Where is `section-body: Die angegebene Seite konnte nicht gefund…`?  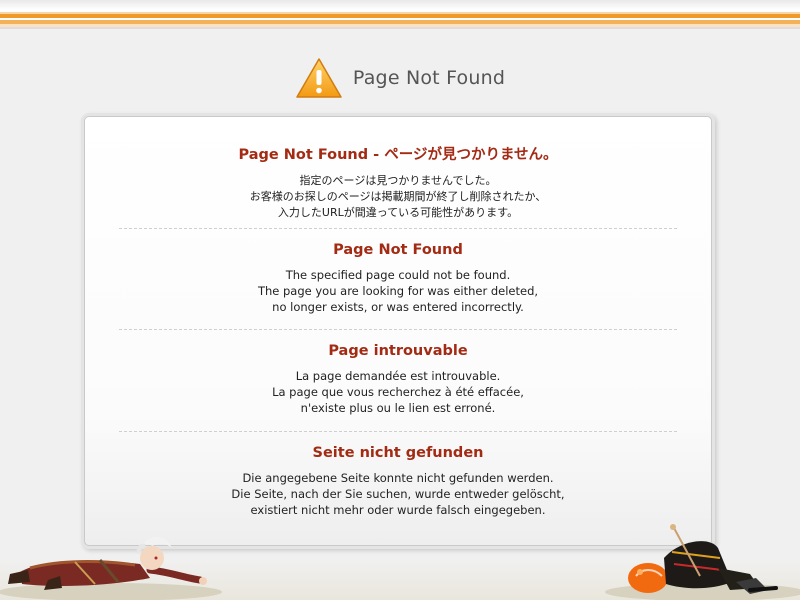 section-body: Die angegebene Seite konnte nicht gefund… is located at coordinates (398, 494).